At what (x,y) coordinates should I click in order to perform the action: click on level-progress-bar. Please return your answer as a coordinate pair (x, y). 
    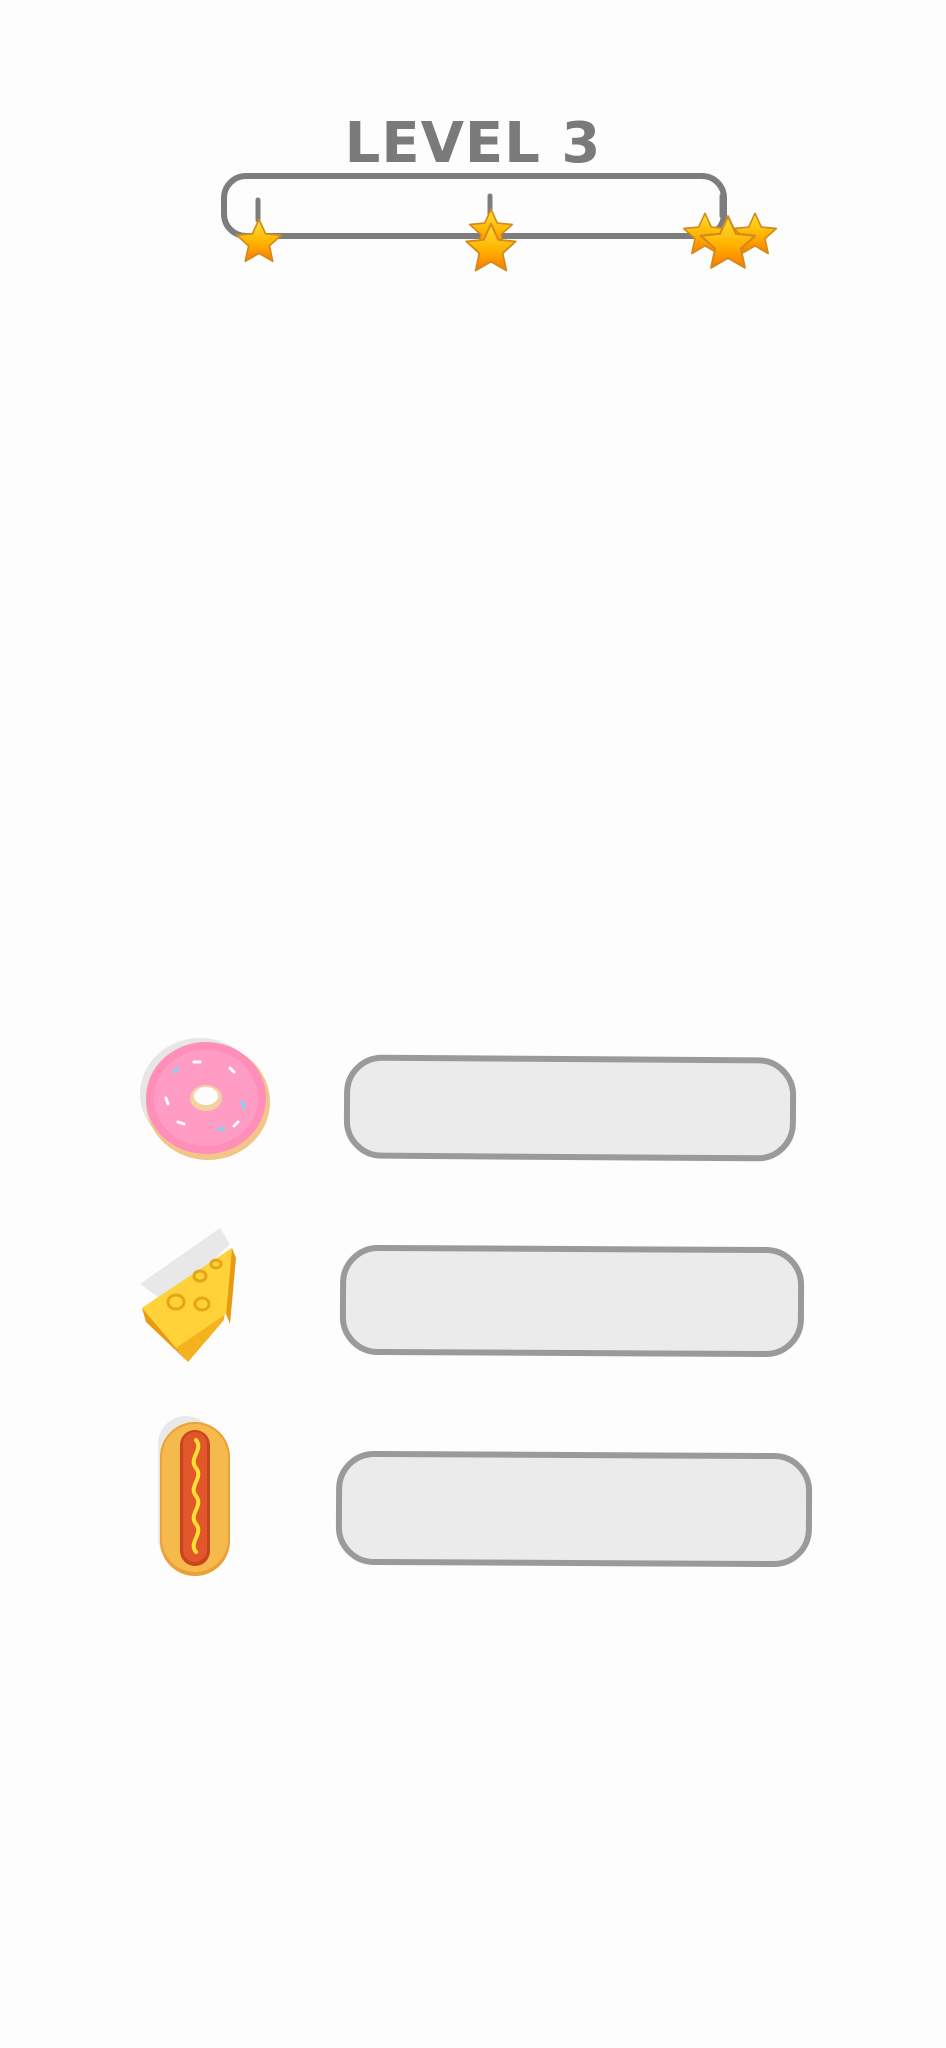
    Looking at the image, I should click on (499, 222).